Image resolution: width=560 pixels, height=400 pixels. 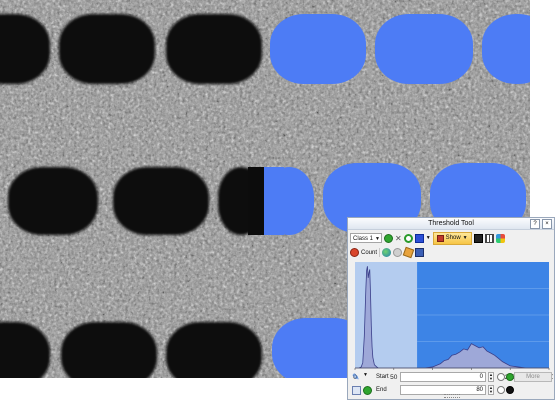 I want to click on color-square-icon, so click(x=419, y=238).